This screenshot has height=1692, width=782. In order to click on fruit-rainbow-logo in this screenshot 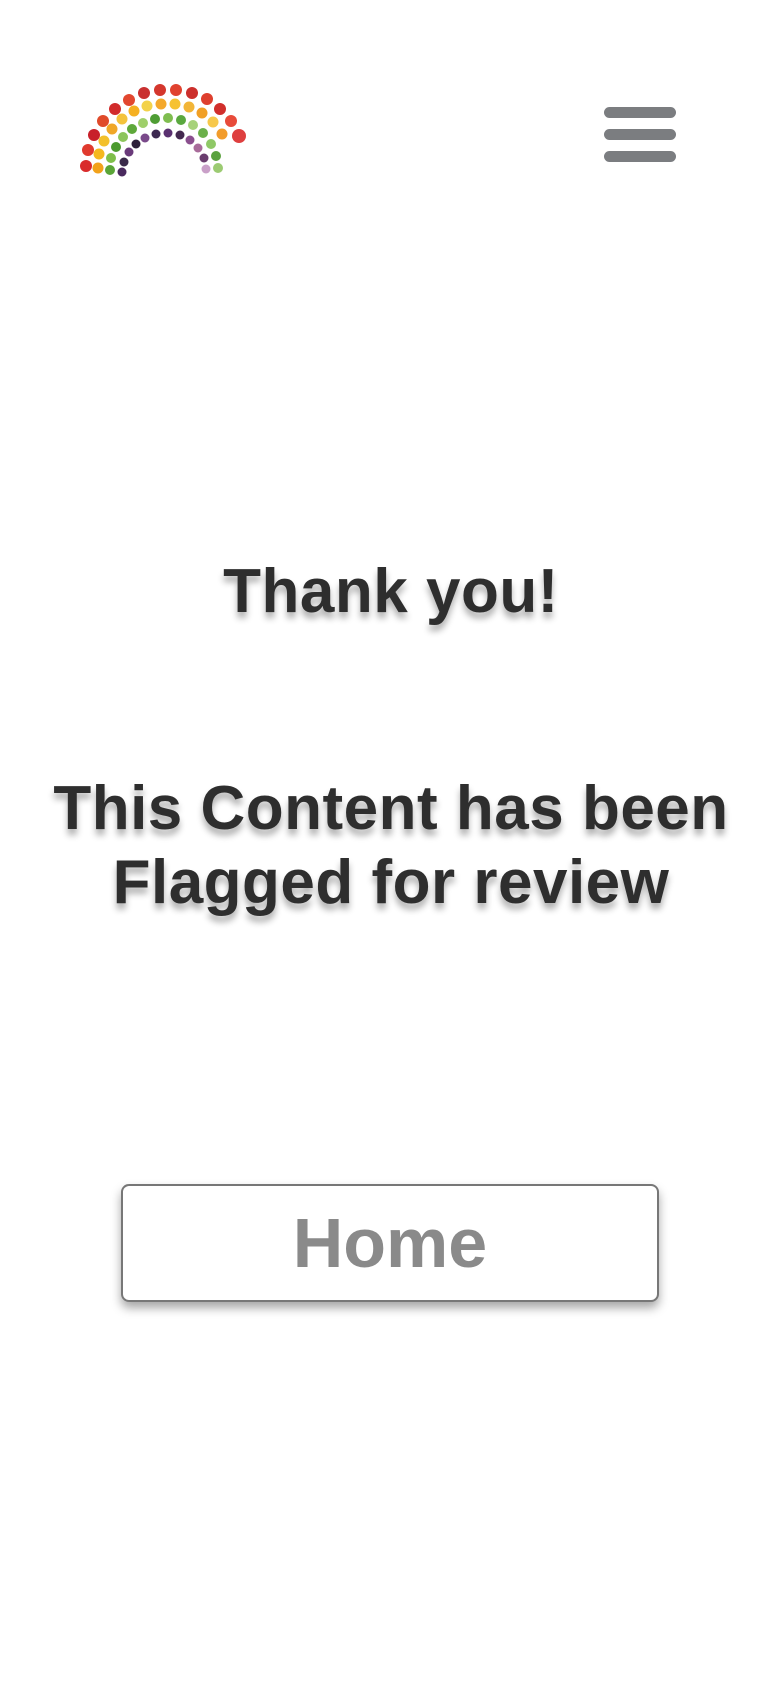, I will do `click(163, 128)`.